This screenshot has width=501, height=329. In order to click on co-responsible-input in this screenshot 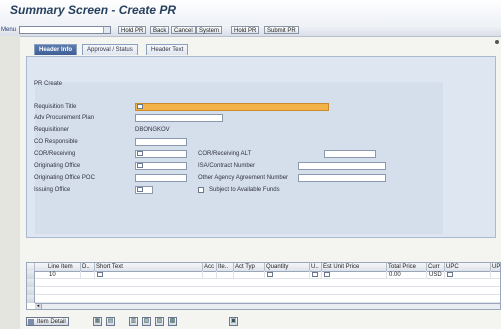, I will do `click(161, 142)`.